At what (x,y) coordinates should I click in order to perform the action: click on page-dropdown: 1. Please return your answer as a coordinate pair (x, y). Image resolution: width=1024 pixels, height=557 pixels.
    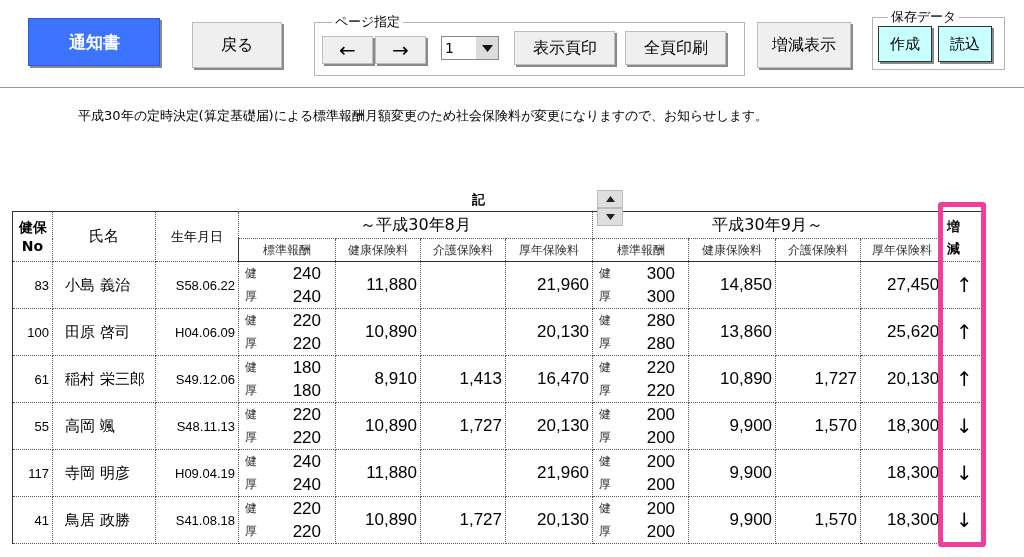
    Looking at the image, I should click on (470, 48).